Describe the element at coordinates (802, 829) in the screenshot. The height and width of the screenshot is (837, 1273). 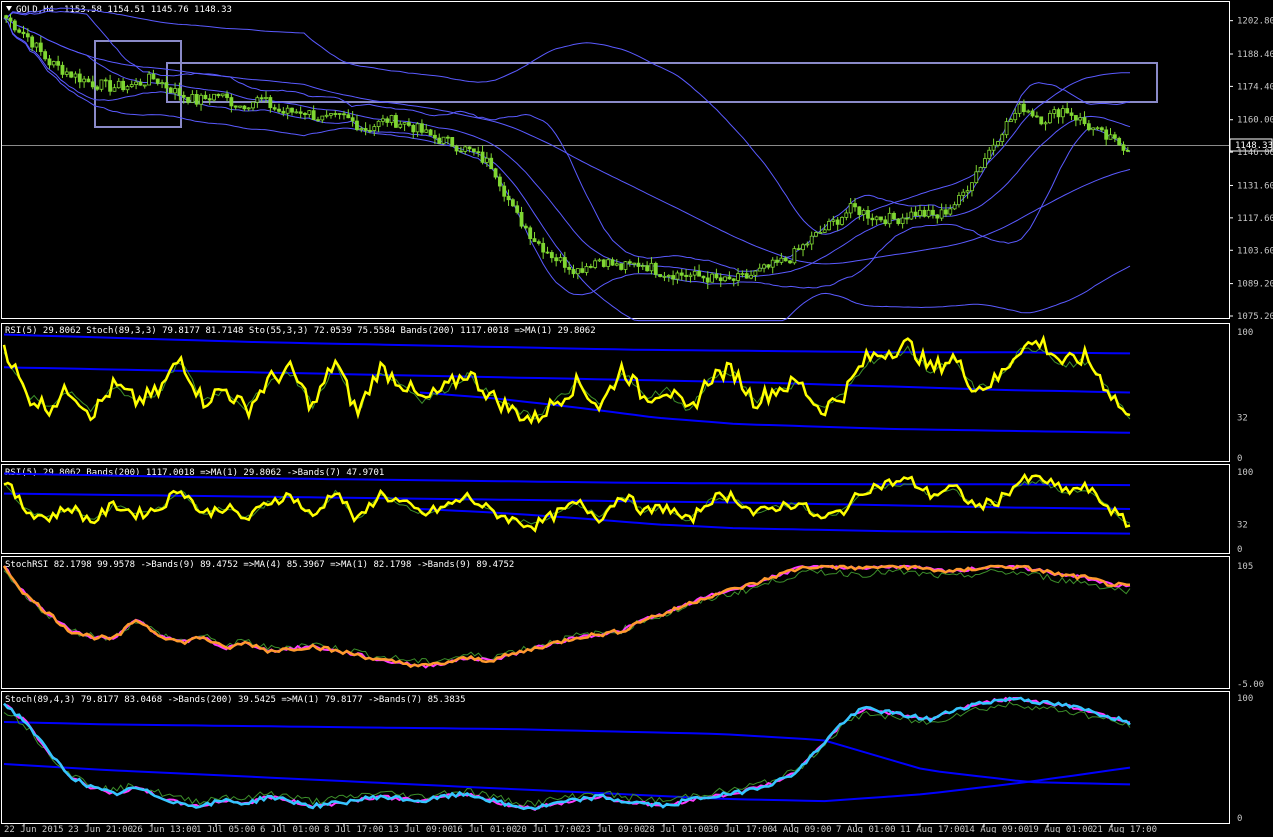
I see `x-axis-label: 4 Aug 09:00` at that location.